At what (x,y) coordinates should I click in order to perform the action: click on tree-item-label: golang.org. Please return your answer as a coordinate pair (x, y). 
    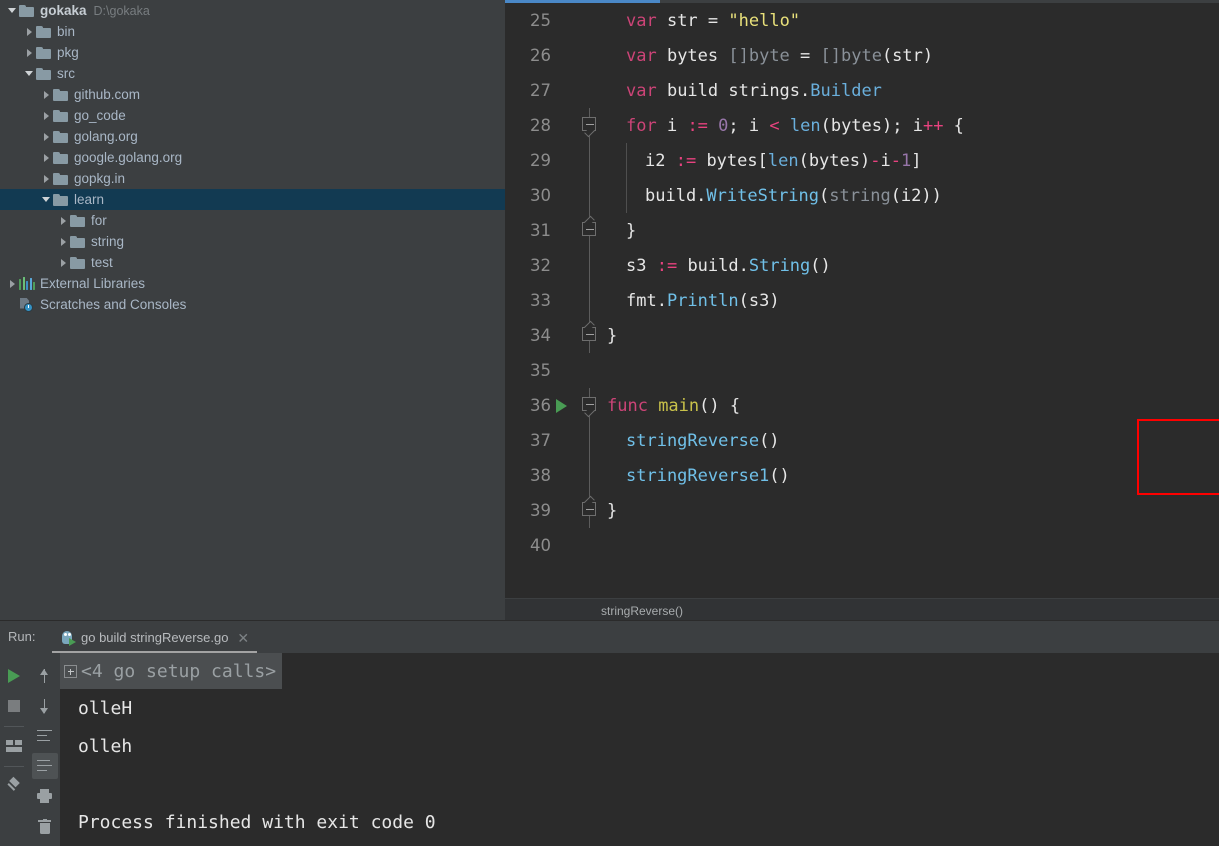
    Looking at the image, I should click on (106, 136).